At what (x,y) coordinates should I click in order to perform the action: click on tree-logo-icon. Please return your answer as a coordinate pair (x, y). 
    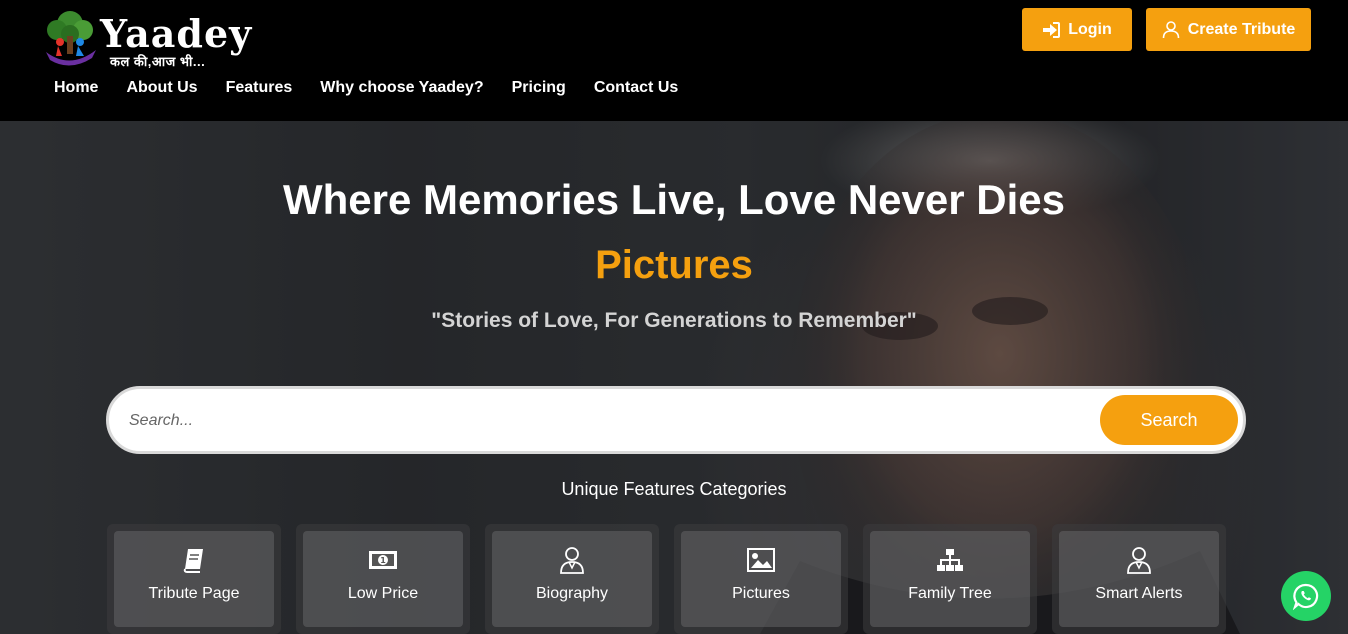
    Looking at the image, I should click on (71, 38).